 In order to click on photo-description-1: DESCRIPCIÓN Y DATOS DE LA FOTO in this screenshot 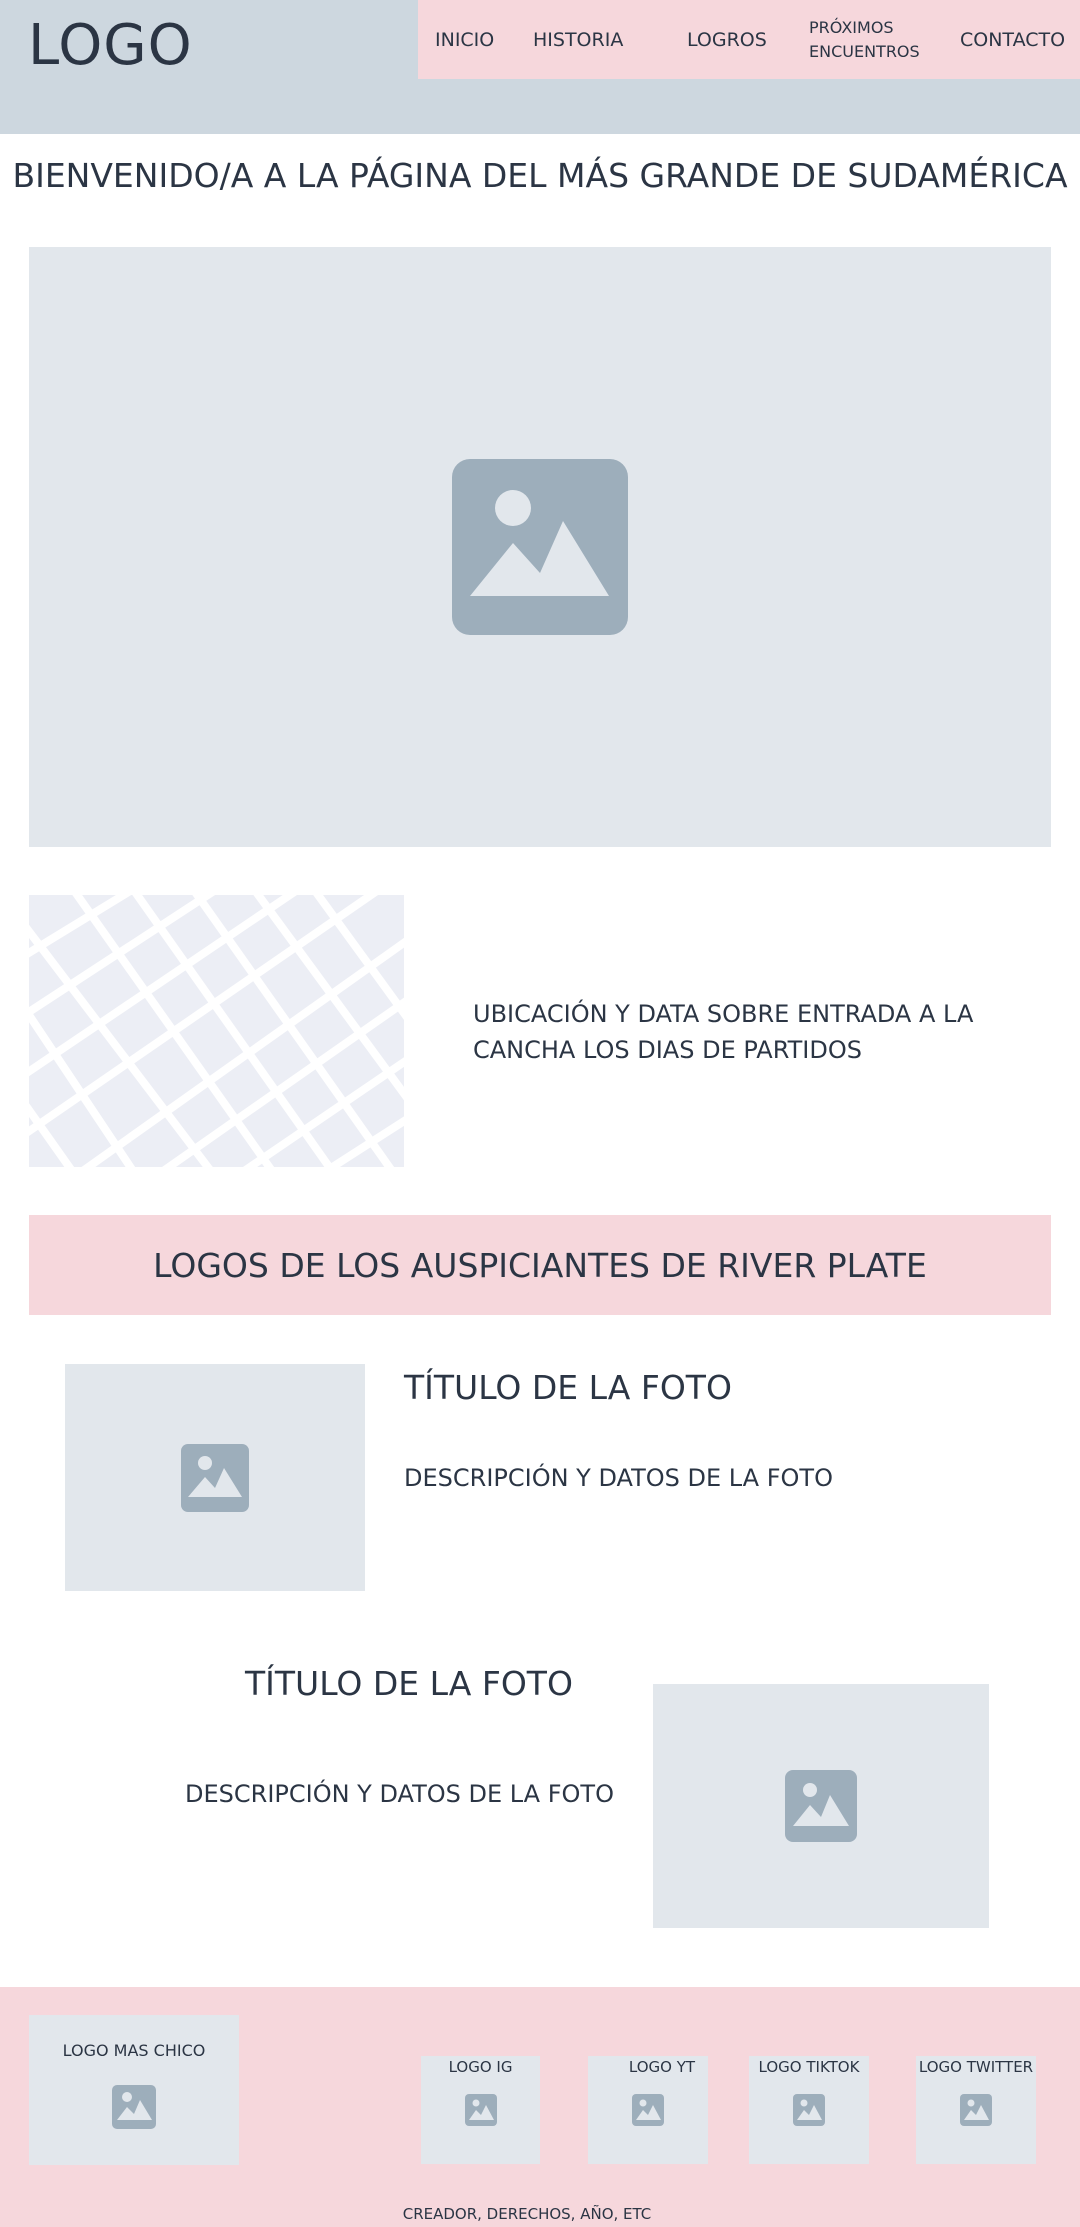, I will do `click(618, 1478)`.